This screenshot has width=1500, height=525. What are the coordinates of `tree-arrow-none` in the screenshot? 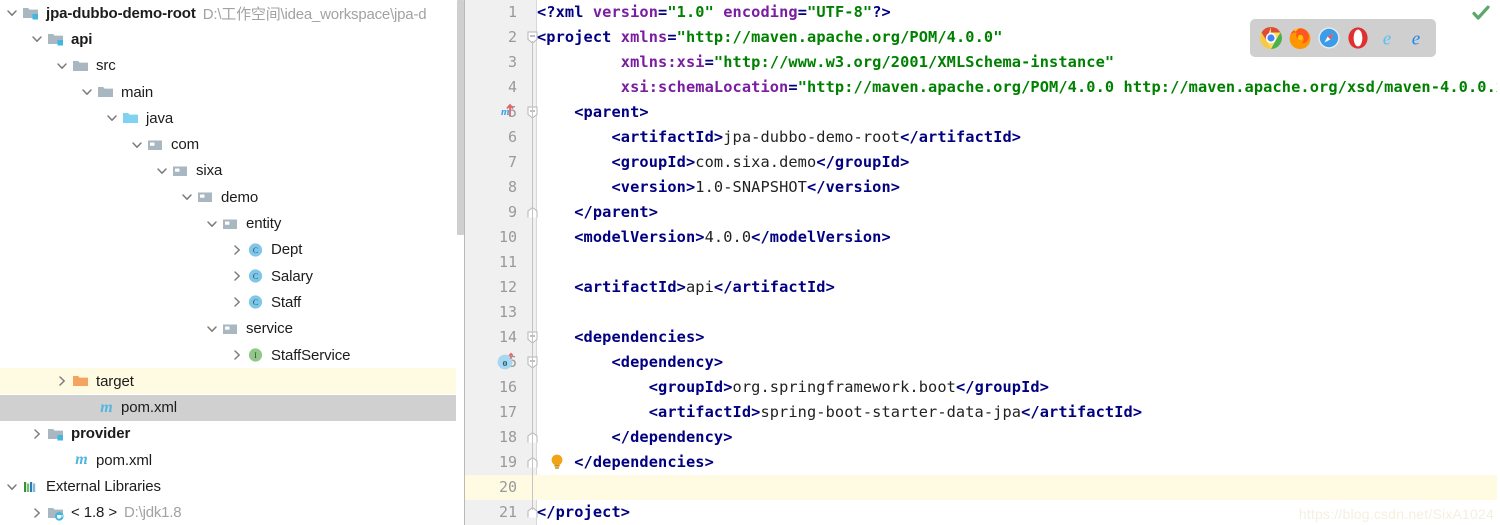 It's located at (62, 460).